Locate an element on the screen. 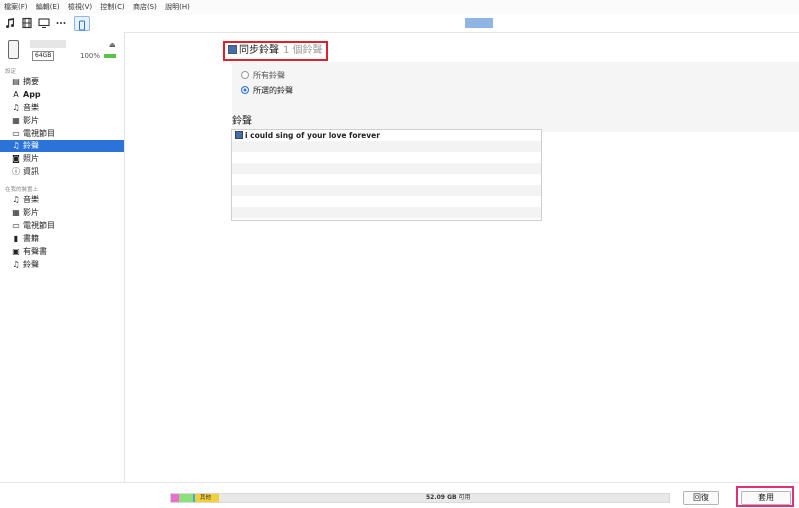 This screenshot has height=508, width=799. sidebar-item-photos: ◙ 照片 is located at coordinates (62, 159).